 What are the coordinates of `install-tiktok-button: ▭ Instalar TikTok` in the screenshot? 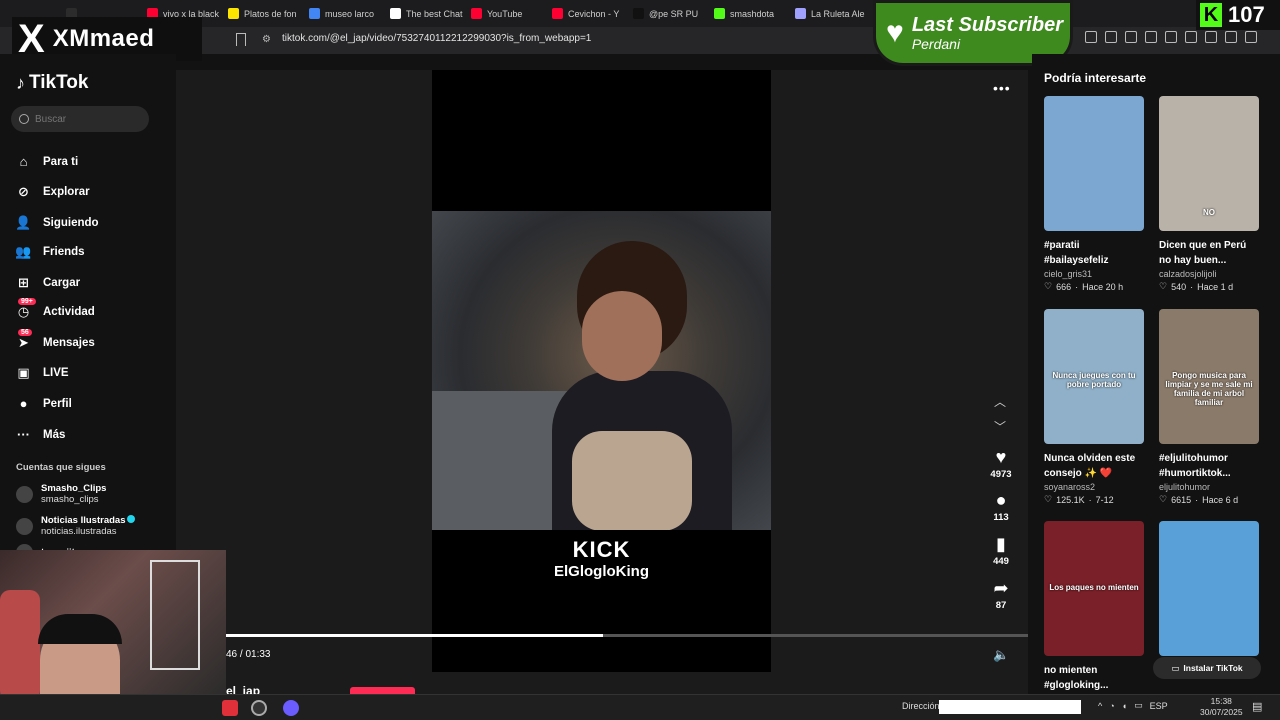 It's located at (1207, 668).